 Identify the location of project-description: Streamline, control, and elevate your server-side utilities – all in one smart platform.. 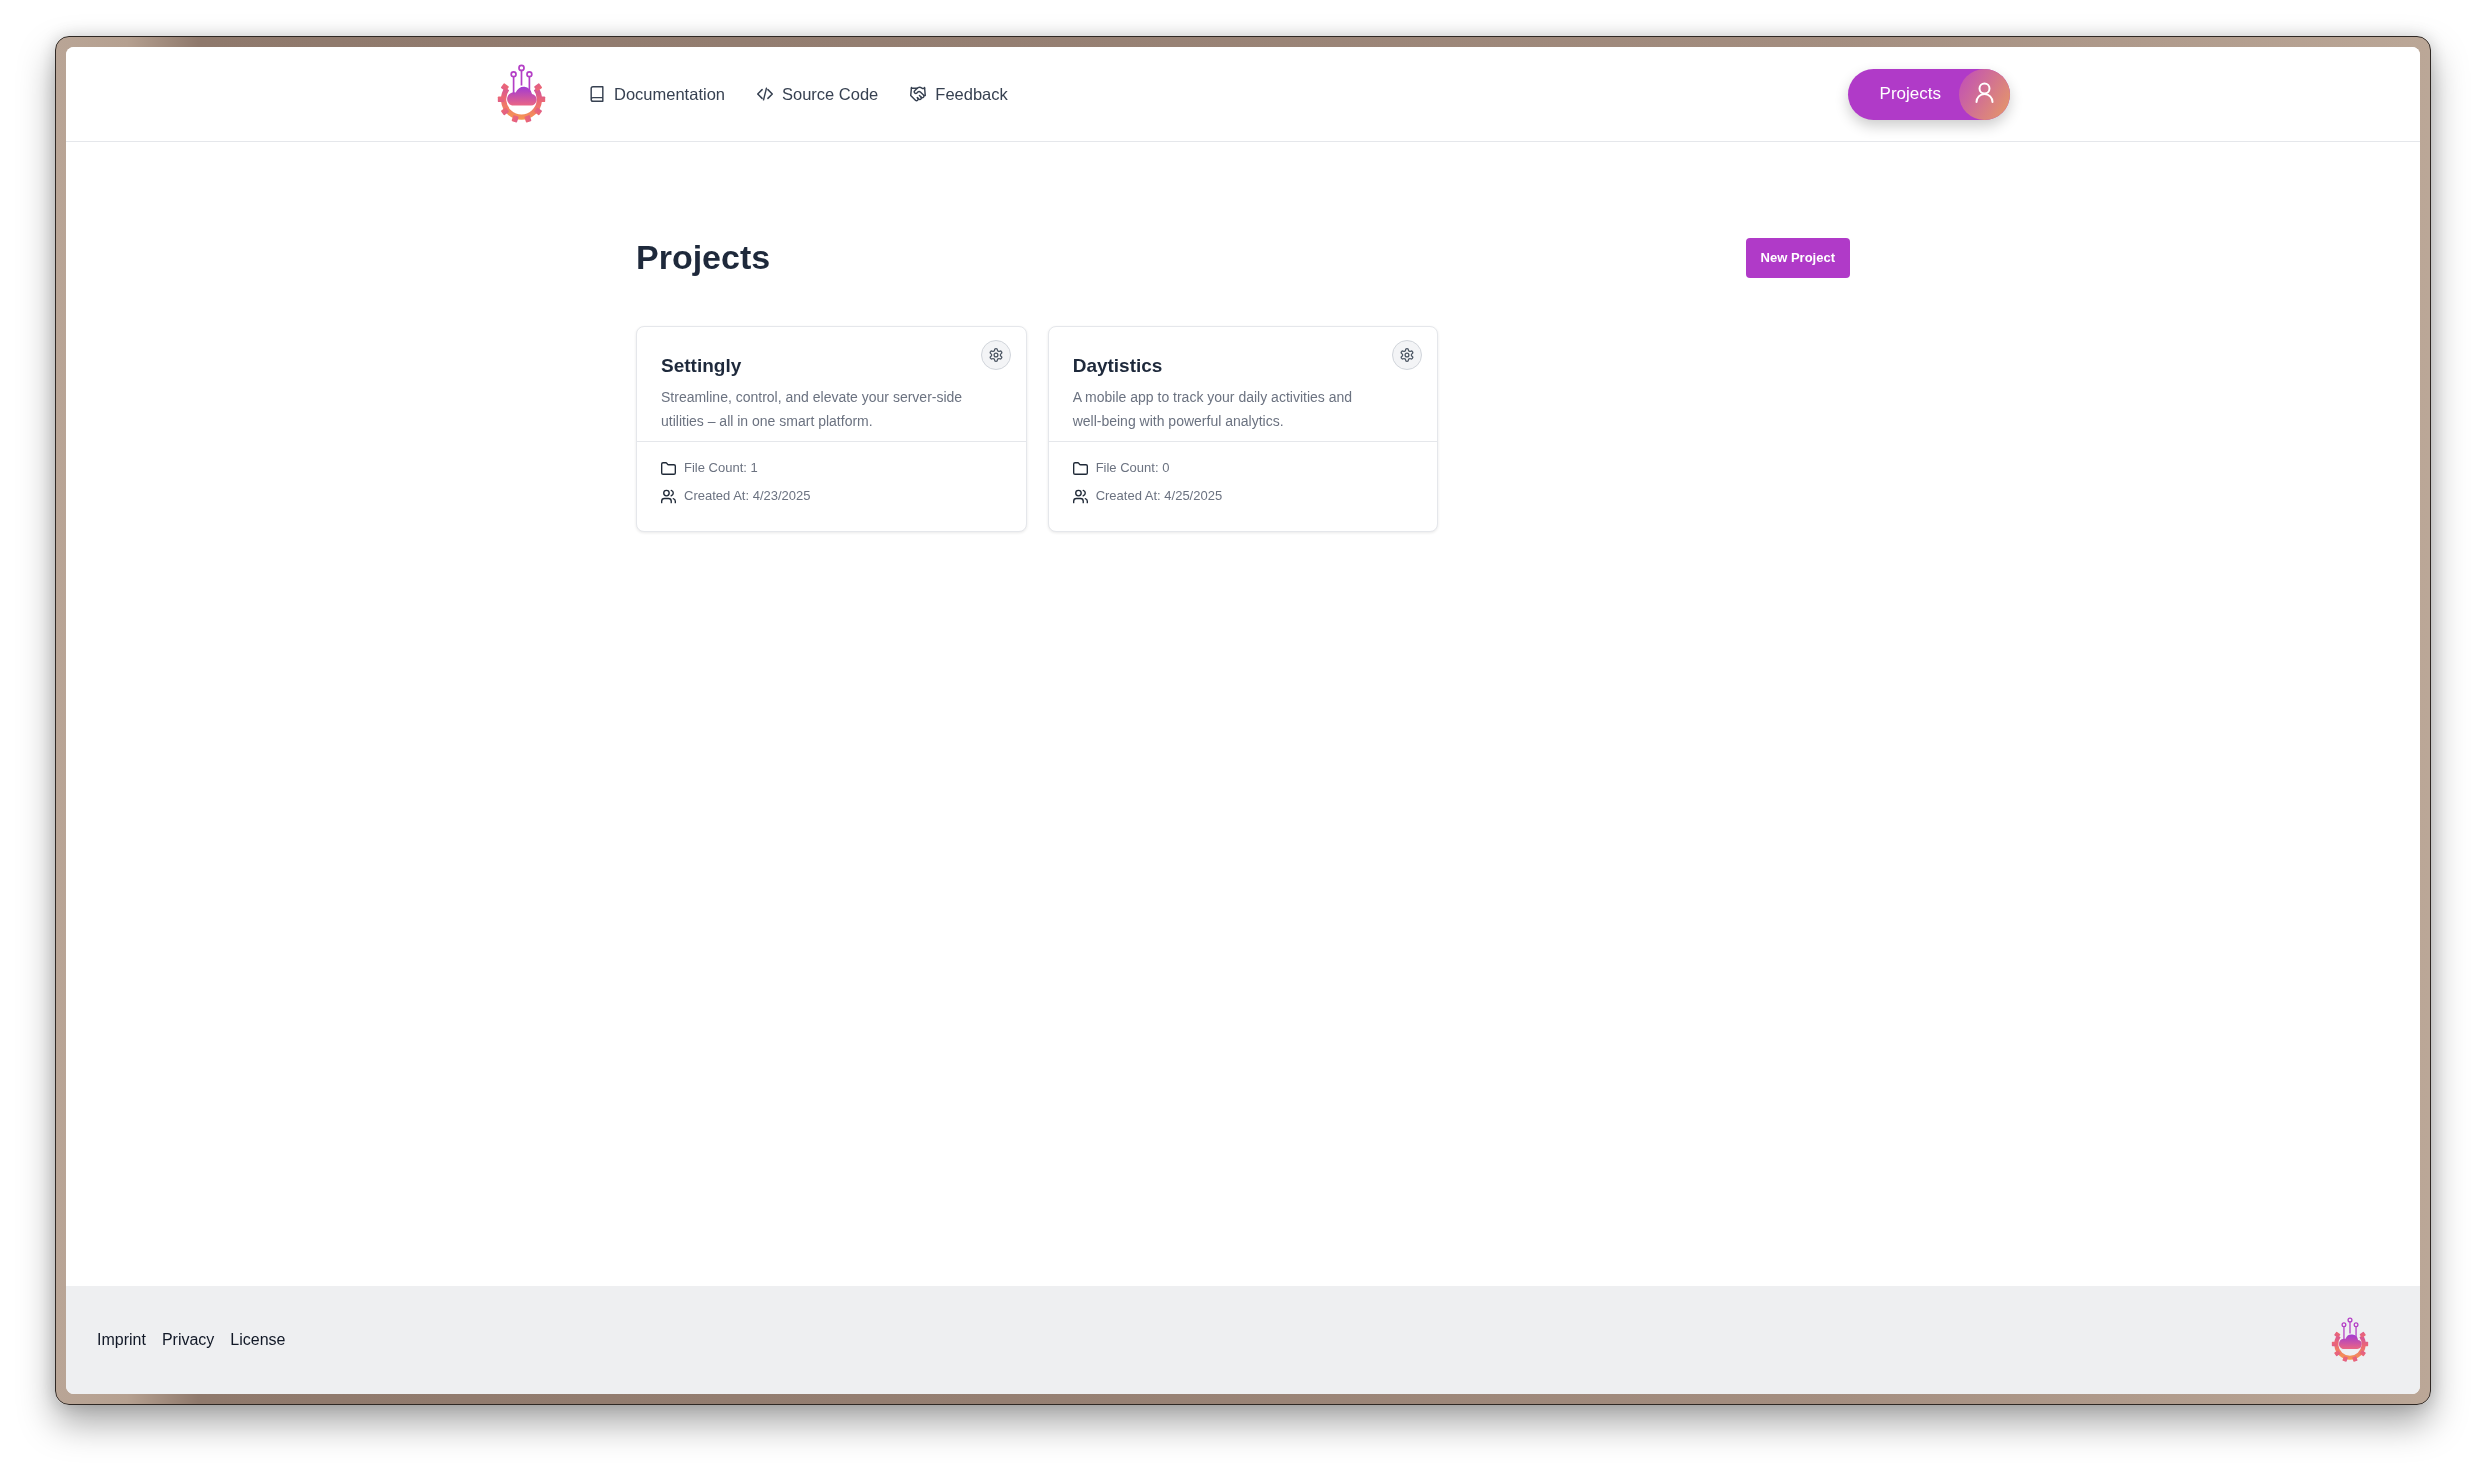
(812, 409).